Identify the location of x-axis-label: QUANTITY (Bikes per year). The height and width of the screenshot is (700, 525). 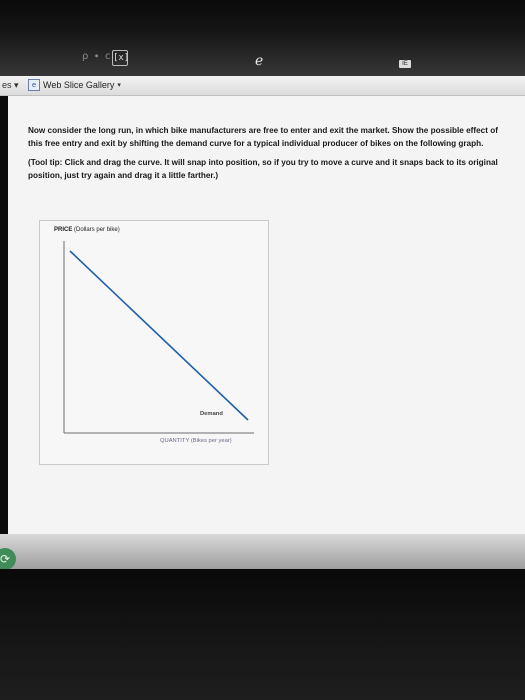
(196, 441).